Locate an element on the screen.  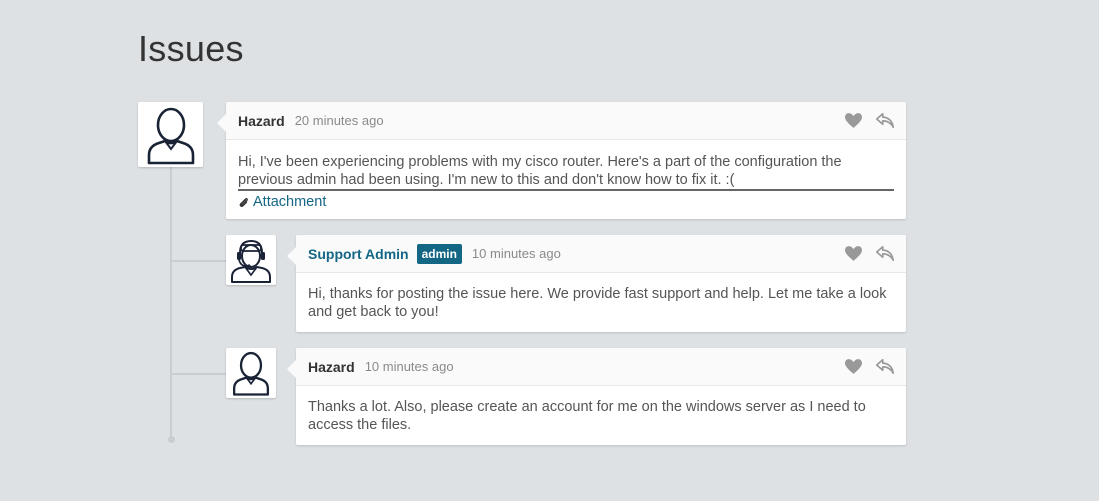
thread-end-dot is located at coordinates (171, 439).